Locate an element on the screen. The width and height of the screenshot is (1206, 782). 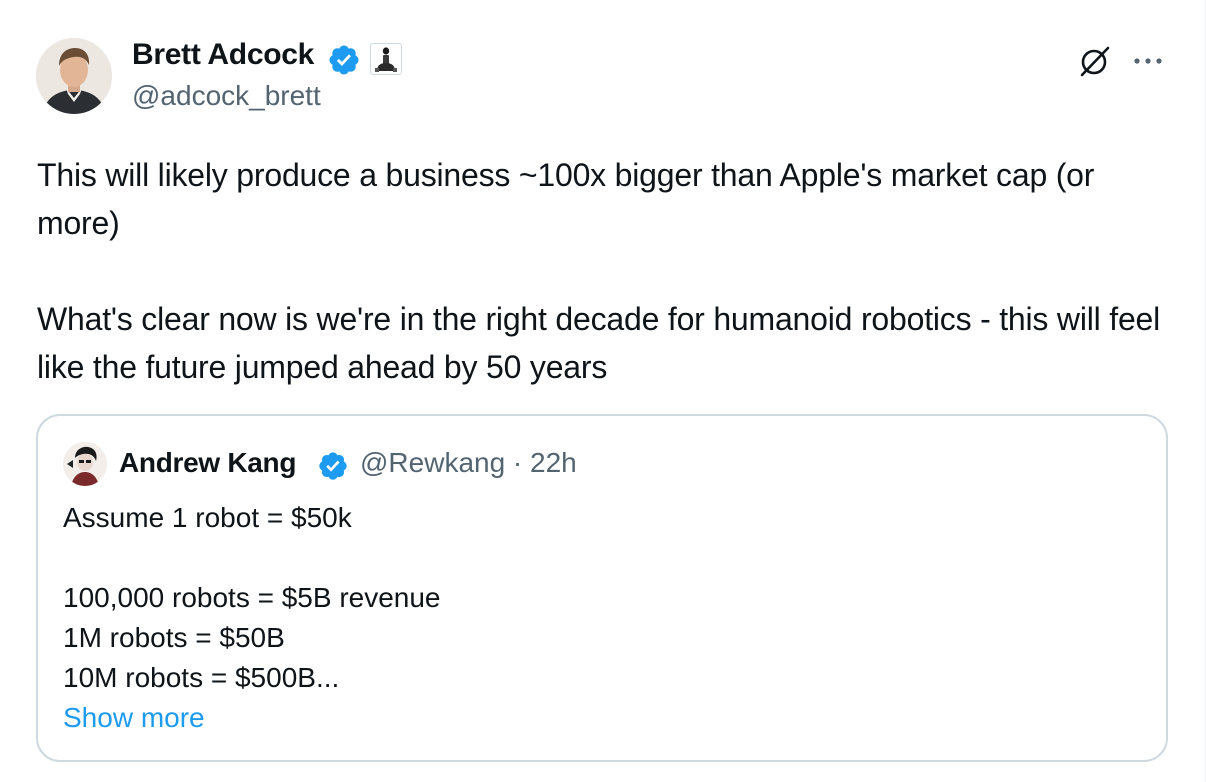
author-handle: @adcock_brett is located at coordinates (226, 96).